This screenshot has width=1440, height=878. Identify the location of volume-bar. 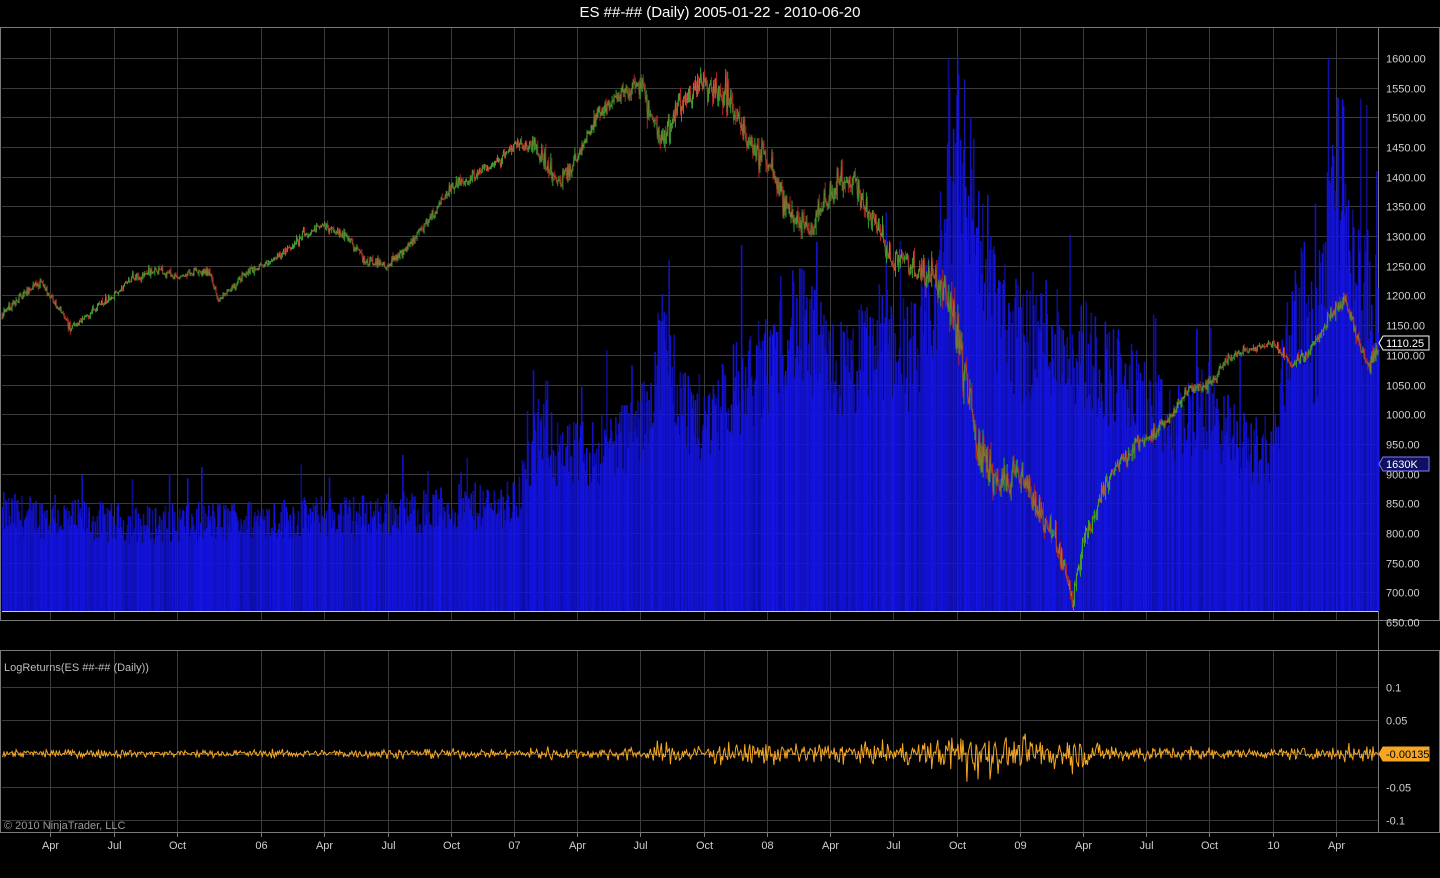
(1379, 471).